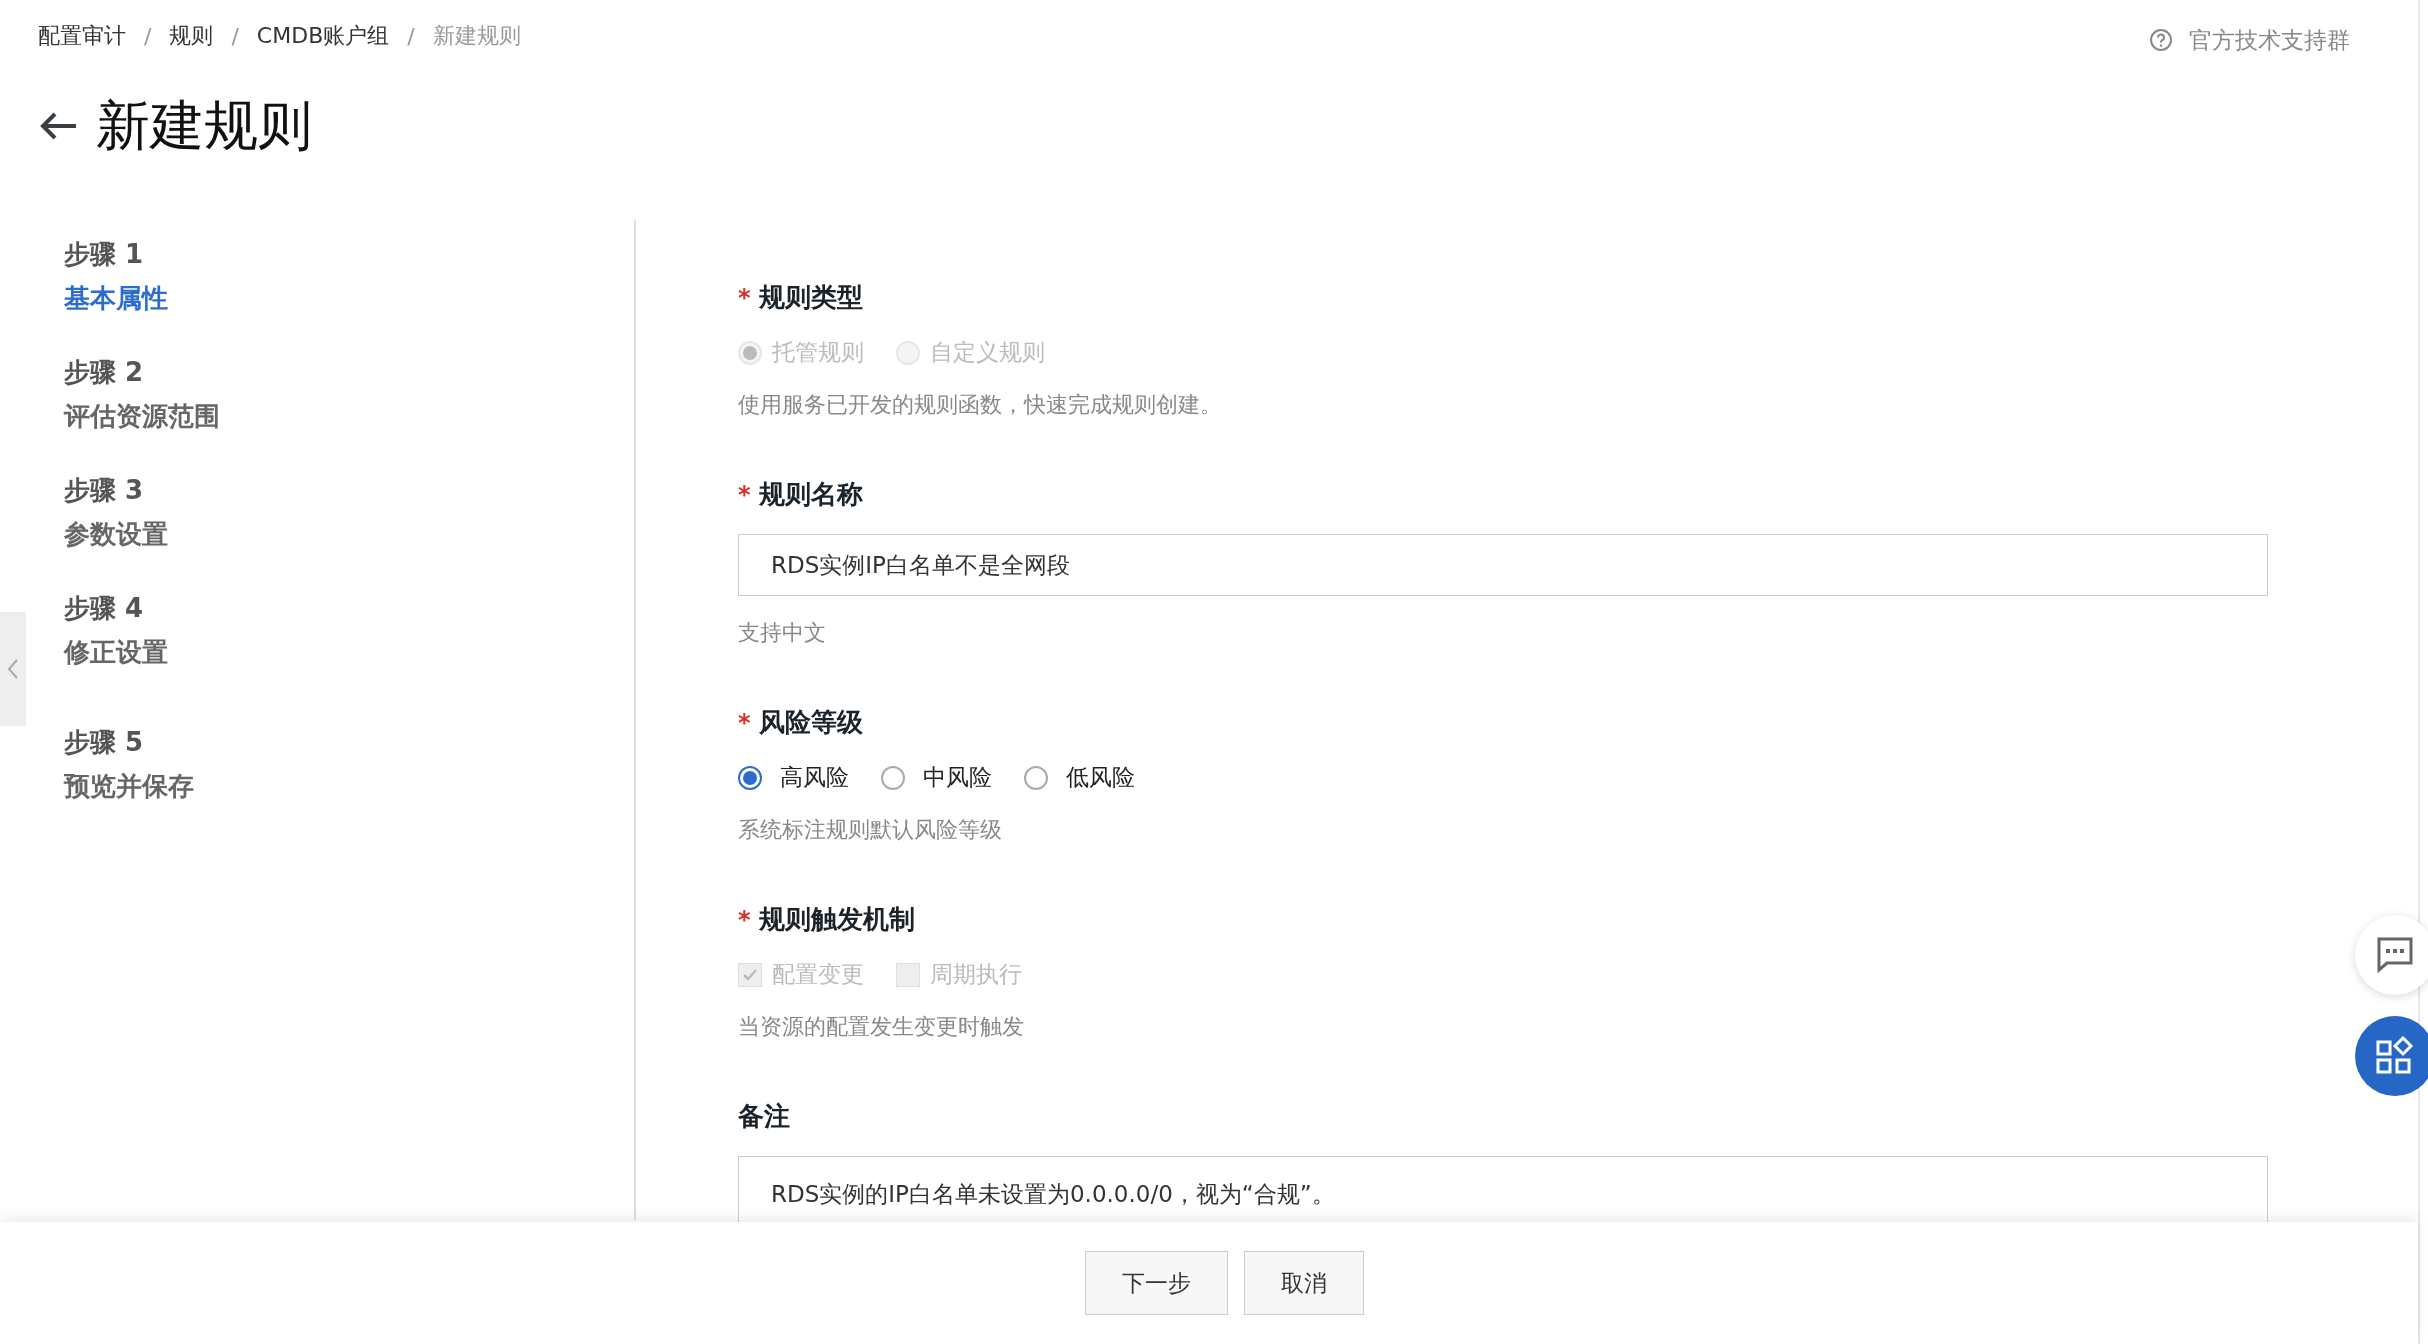 This screenshot has width=2428, height=1344. I want to click on help-text: 支持中文, so click(782, 633).